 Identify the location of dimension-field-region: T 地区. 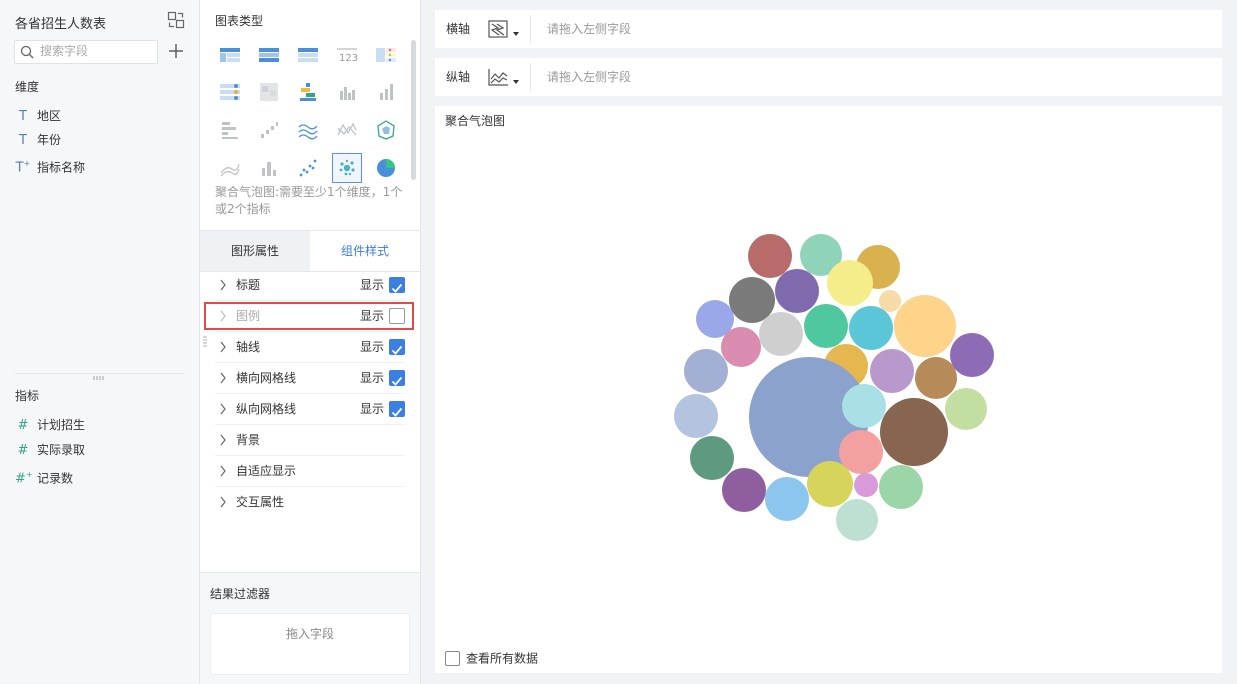
(38, 116).